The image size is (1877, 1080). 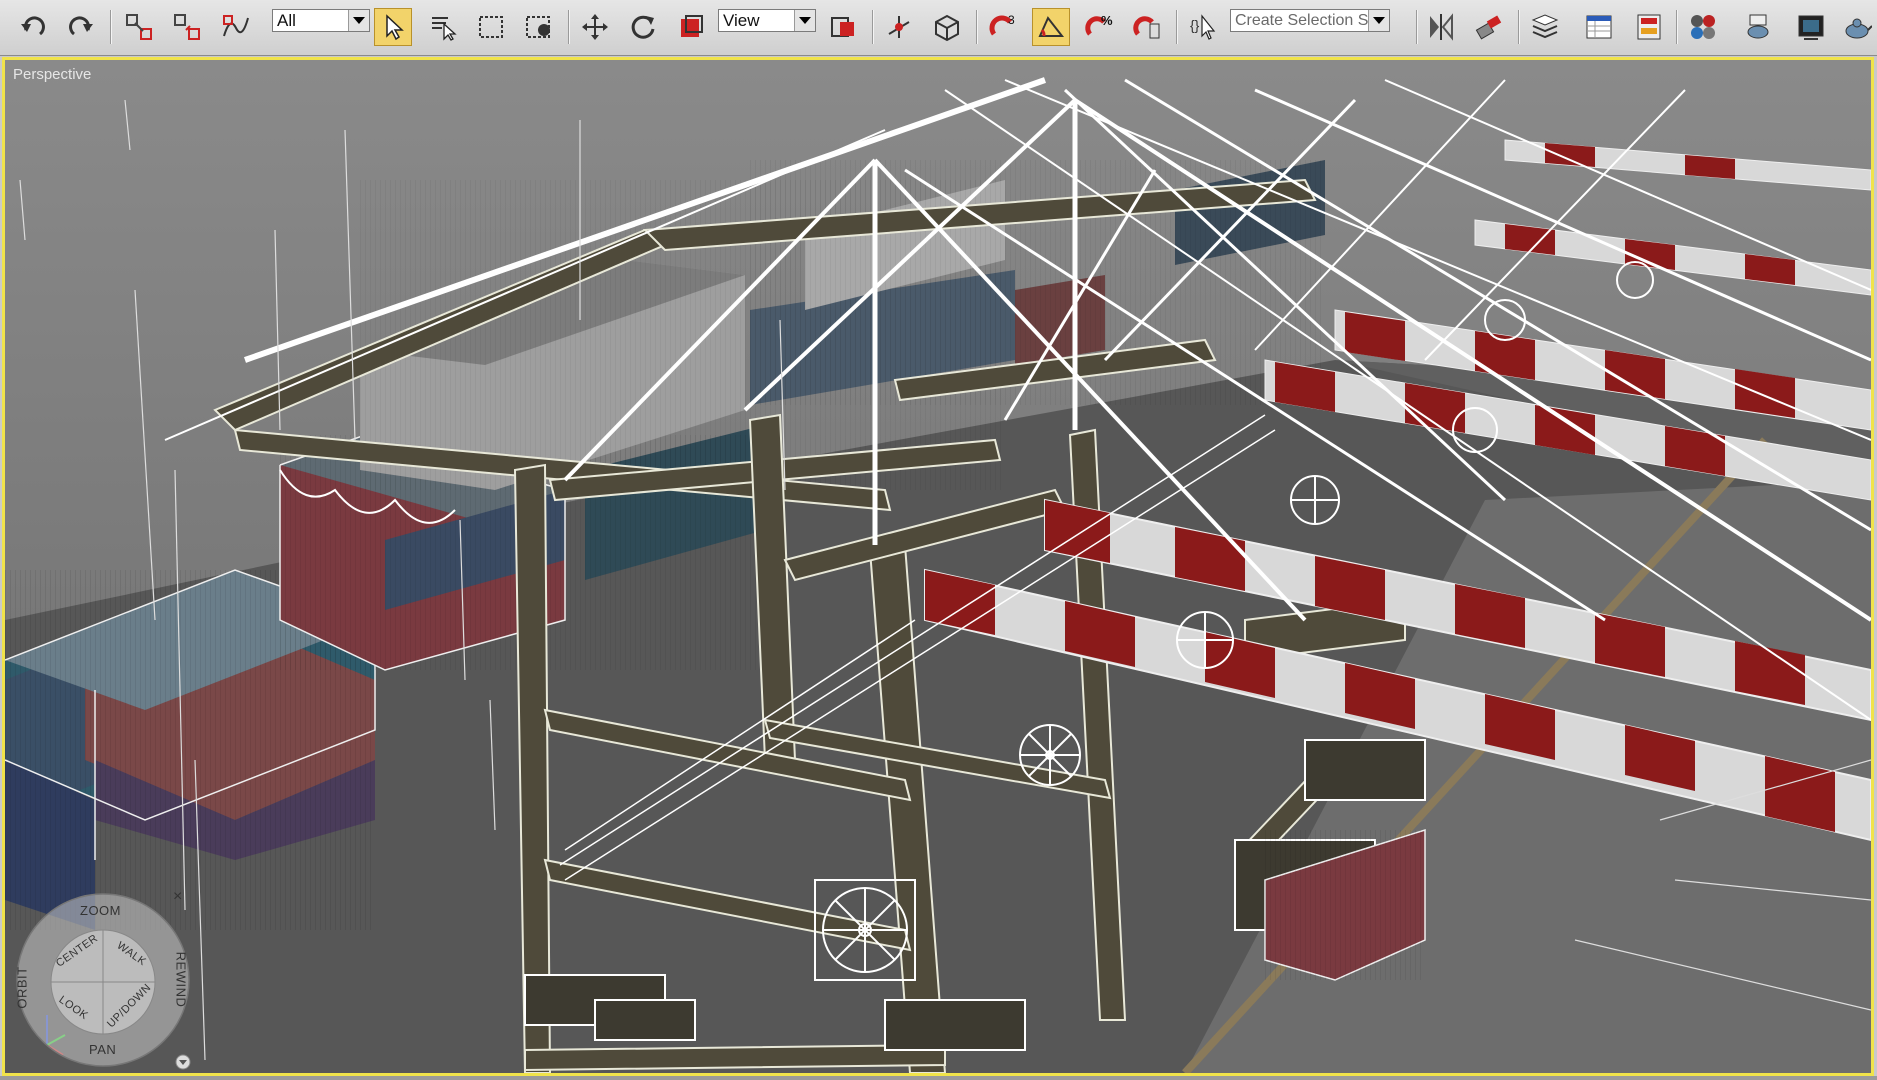 I want to click on select-and-link-icon, so click(x=139, y=27).